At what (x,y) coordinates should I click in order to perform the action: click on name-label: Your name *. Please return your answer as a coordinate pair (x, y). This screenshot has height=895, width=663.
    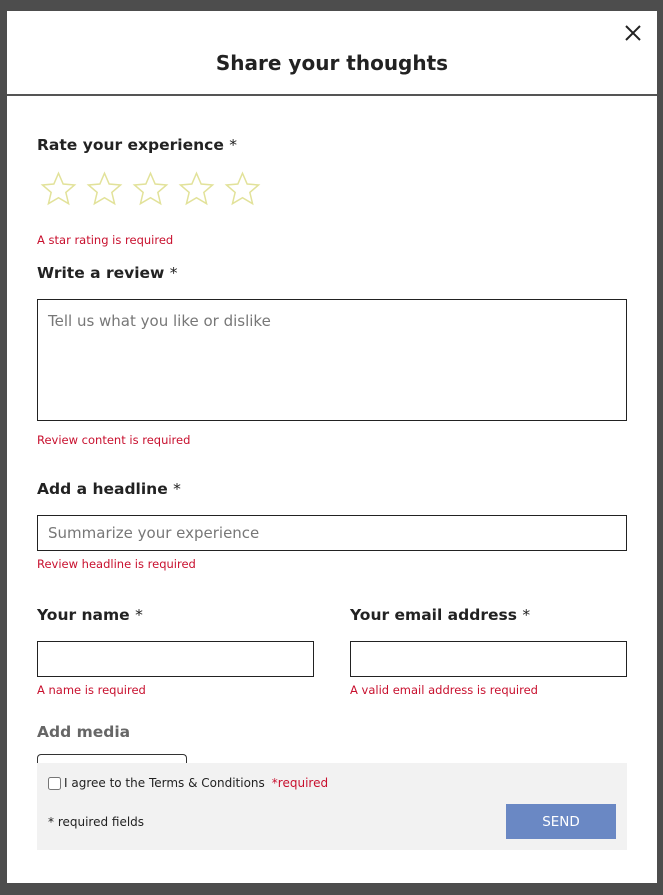
    Looking at the image, I should click on (90, 615).